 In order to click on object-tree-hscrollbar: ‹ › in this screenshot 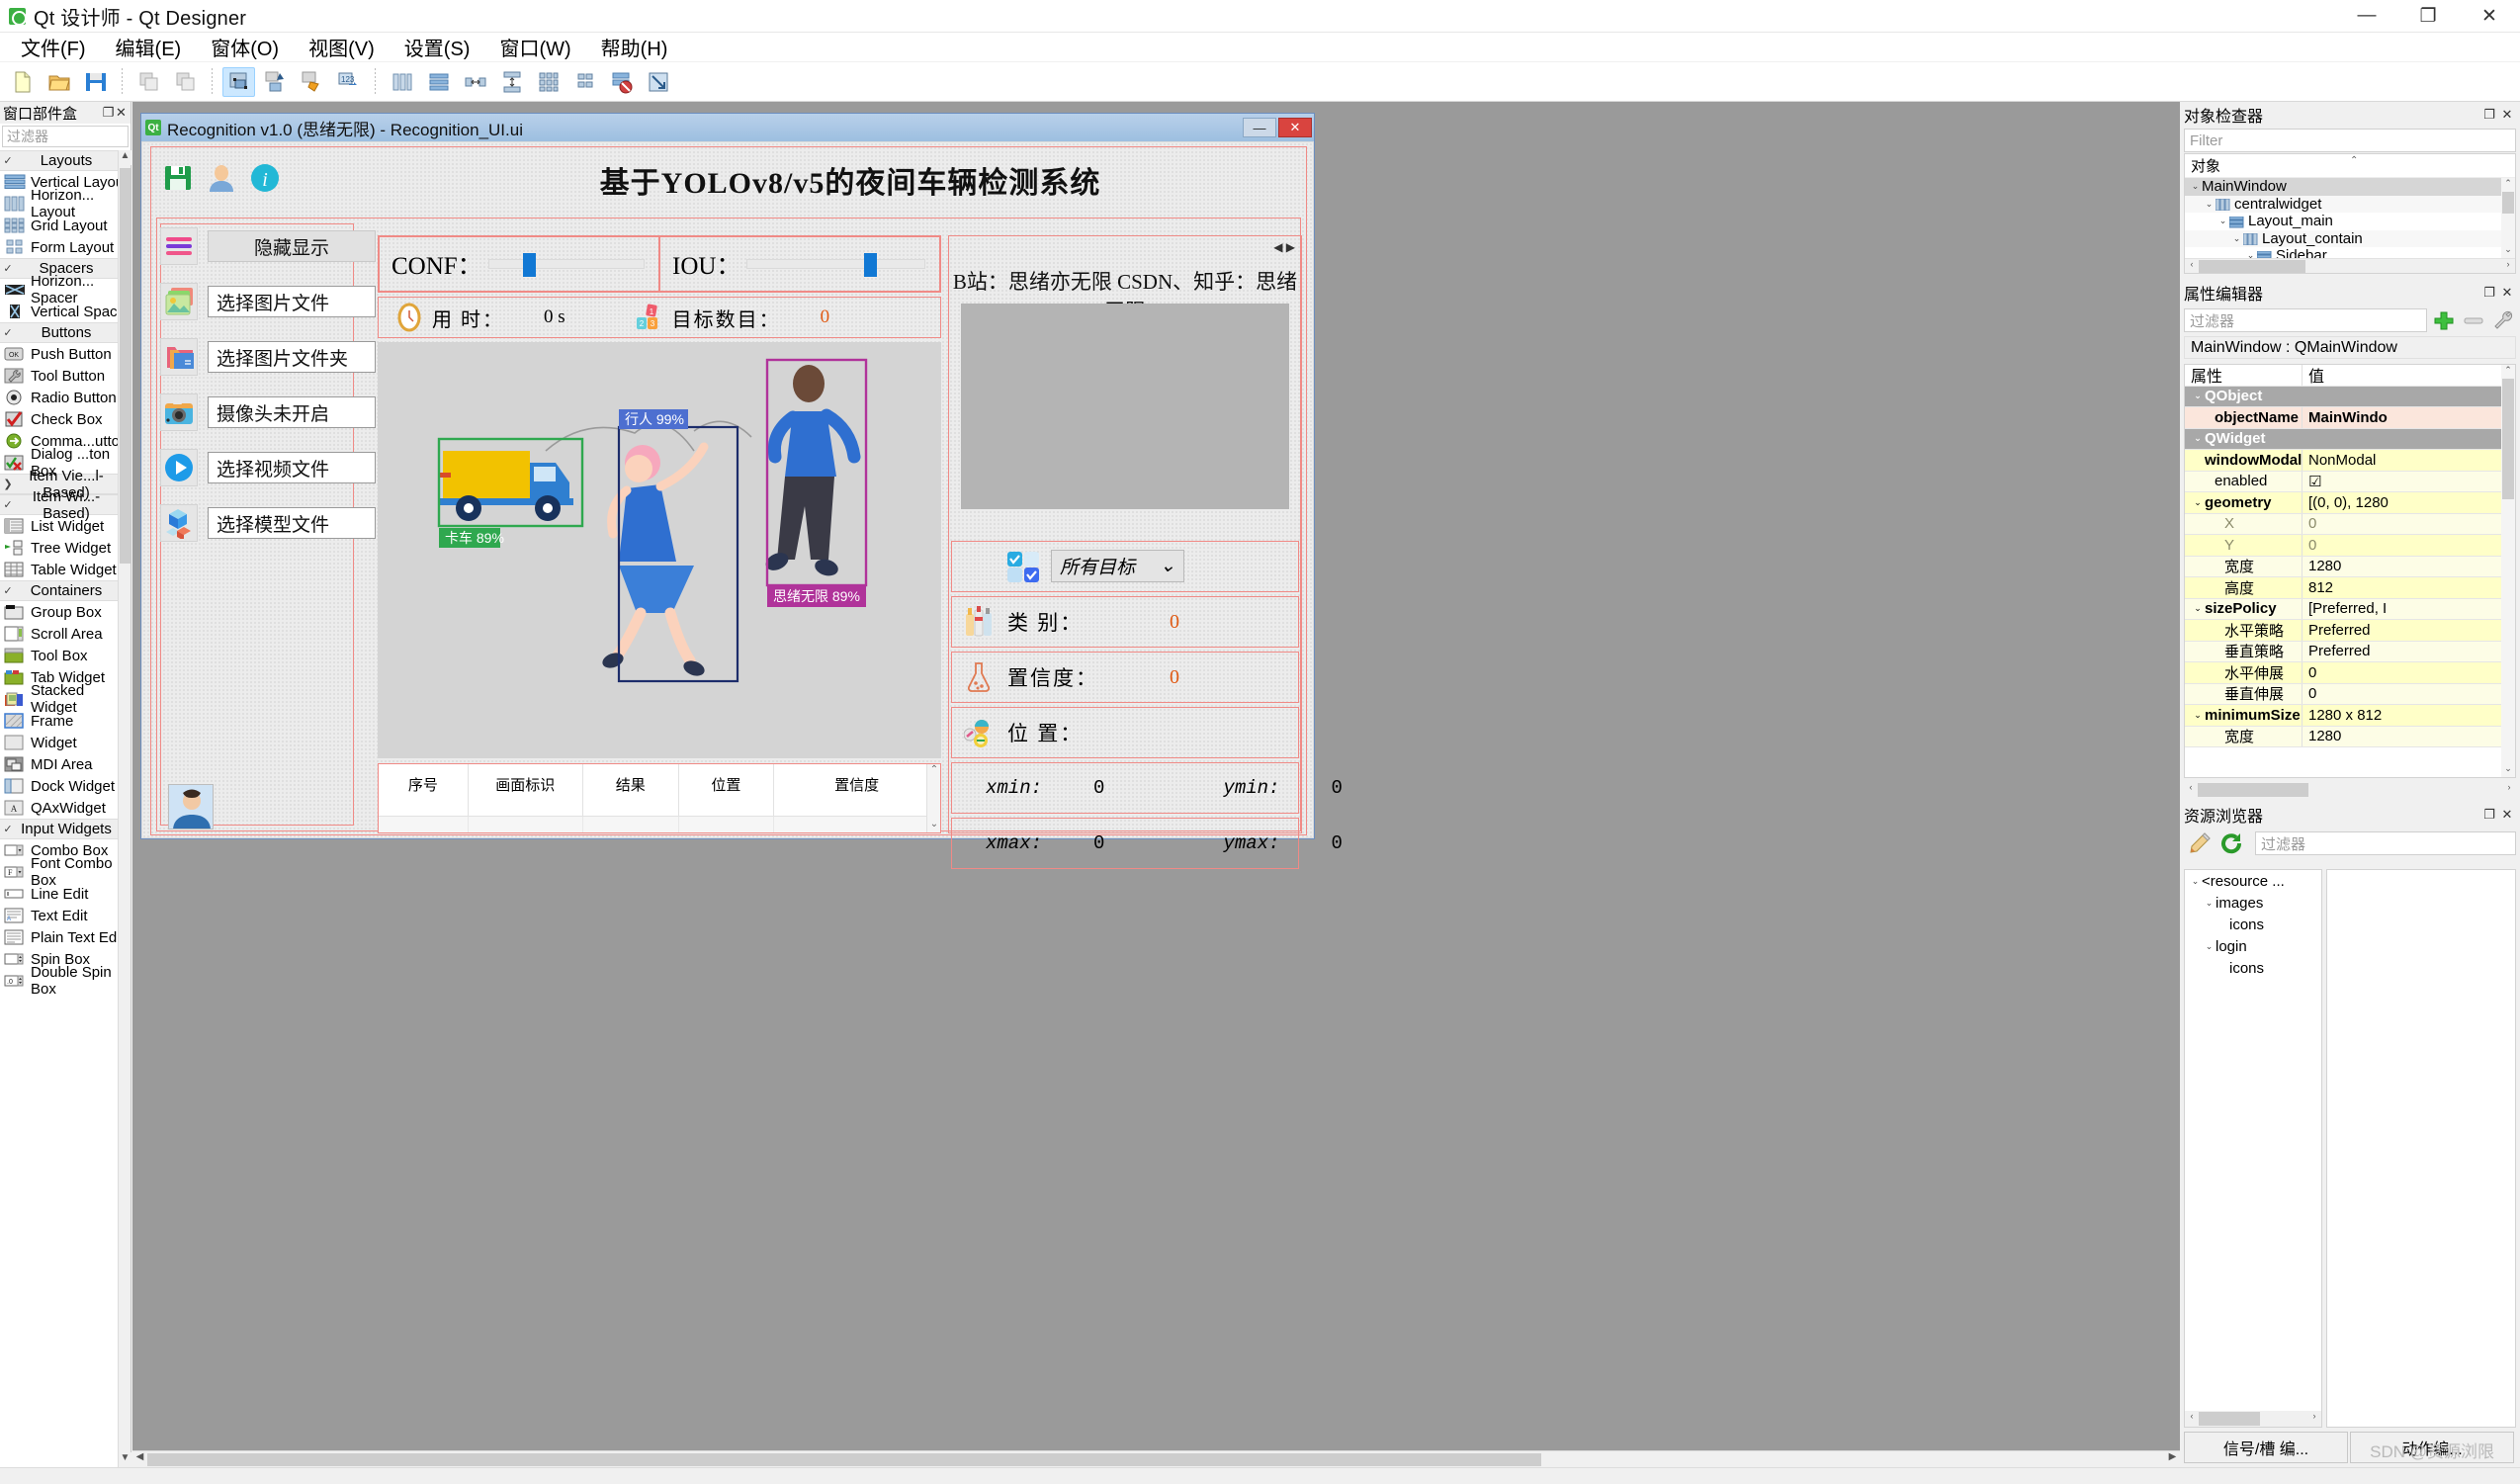, I will do `click(2350, 265)`.